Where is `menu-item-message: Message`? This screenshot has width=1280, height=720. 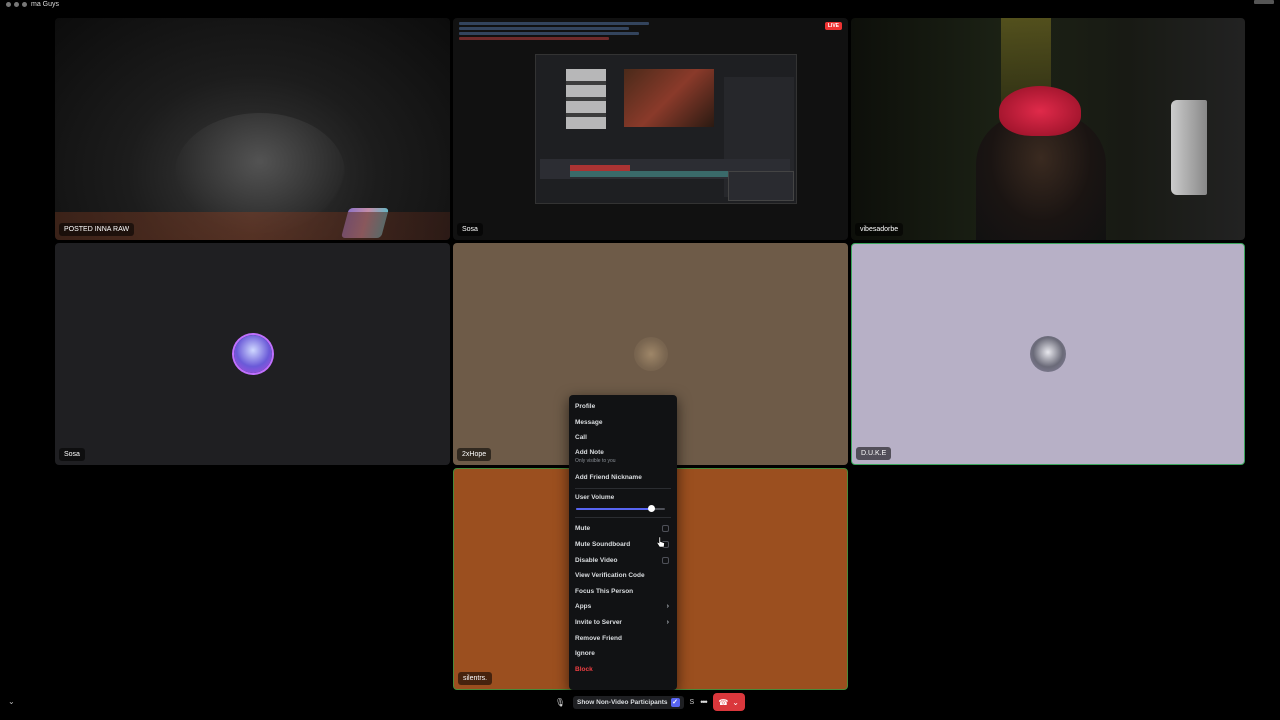
menu-item-message: Message is located at coordinates (623, 423).